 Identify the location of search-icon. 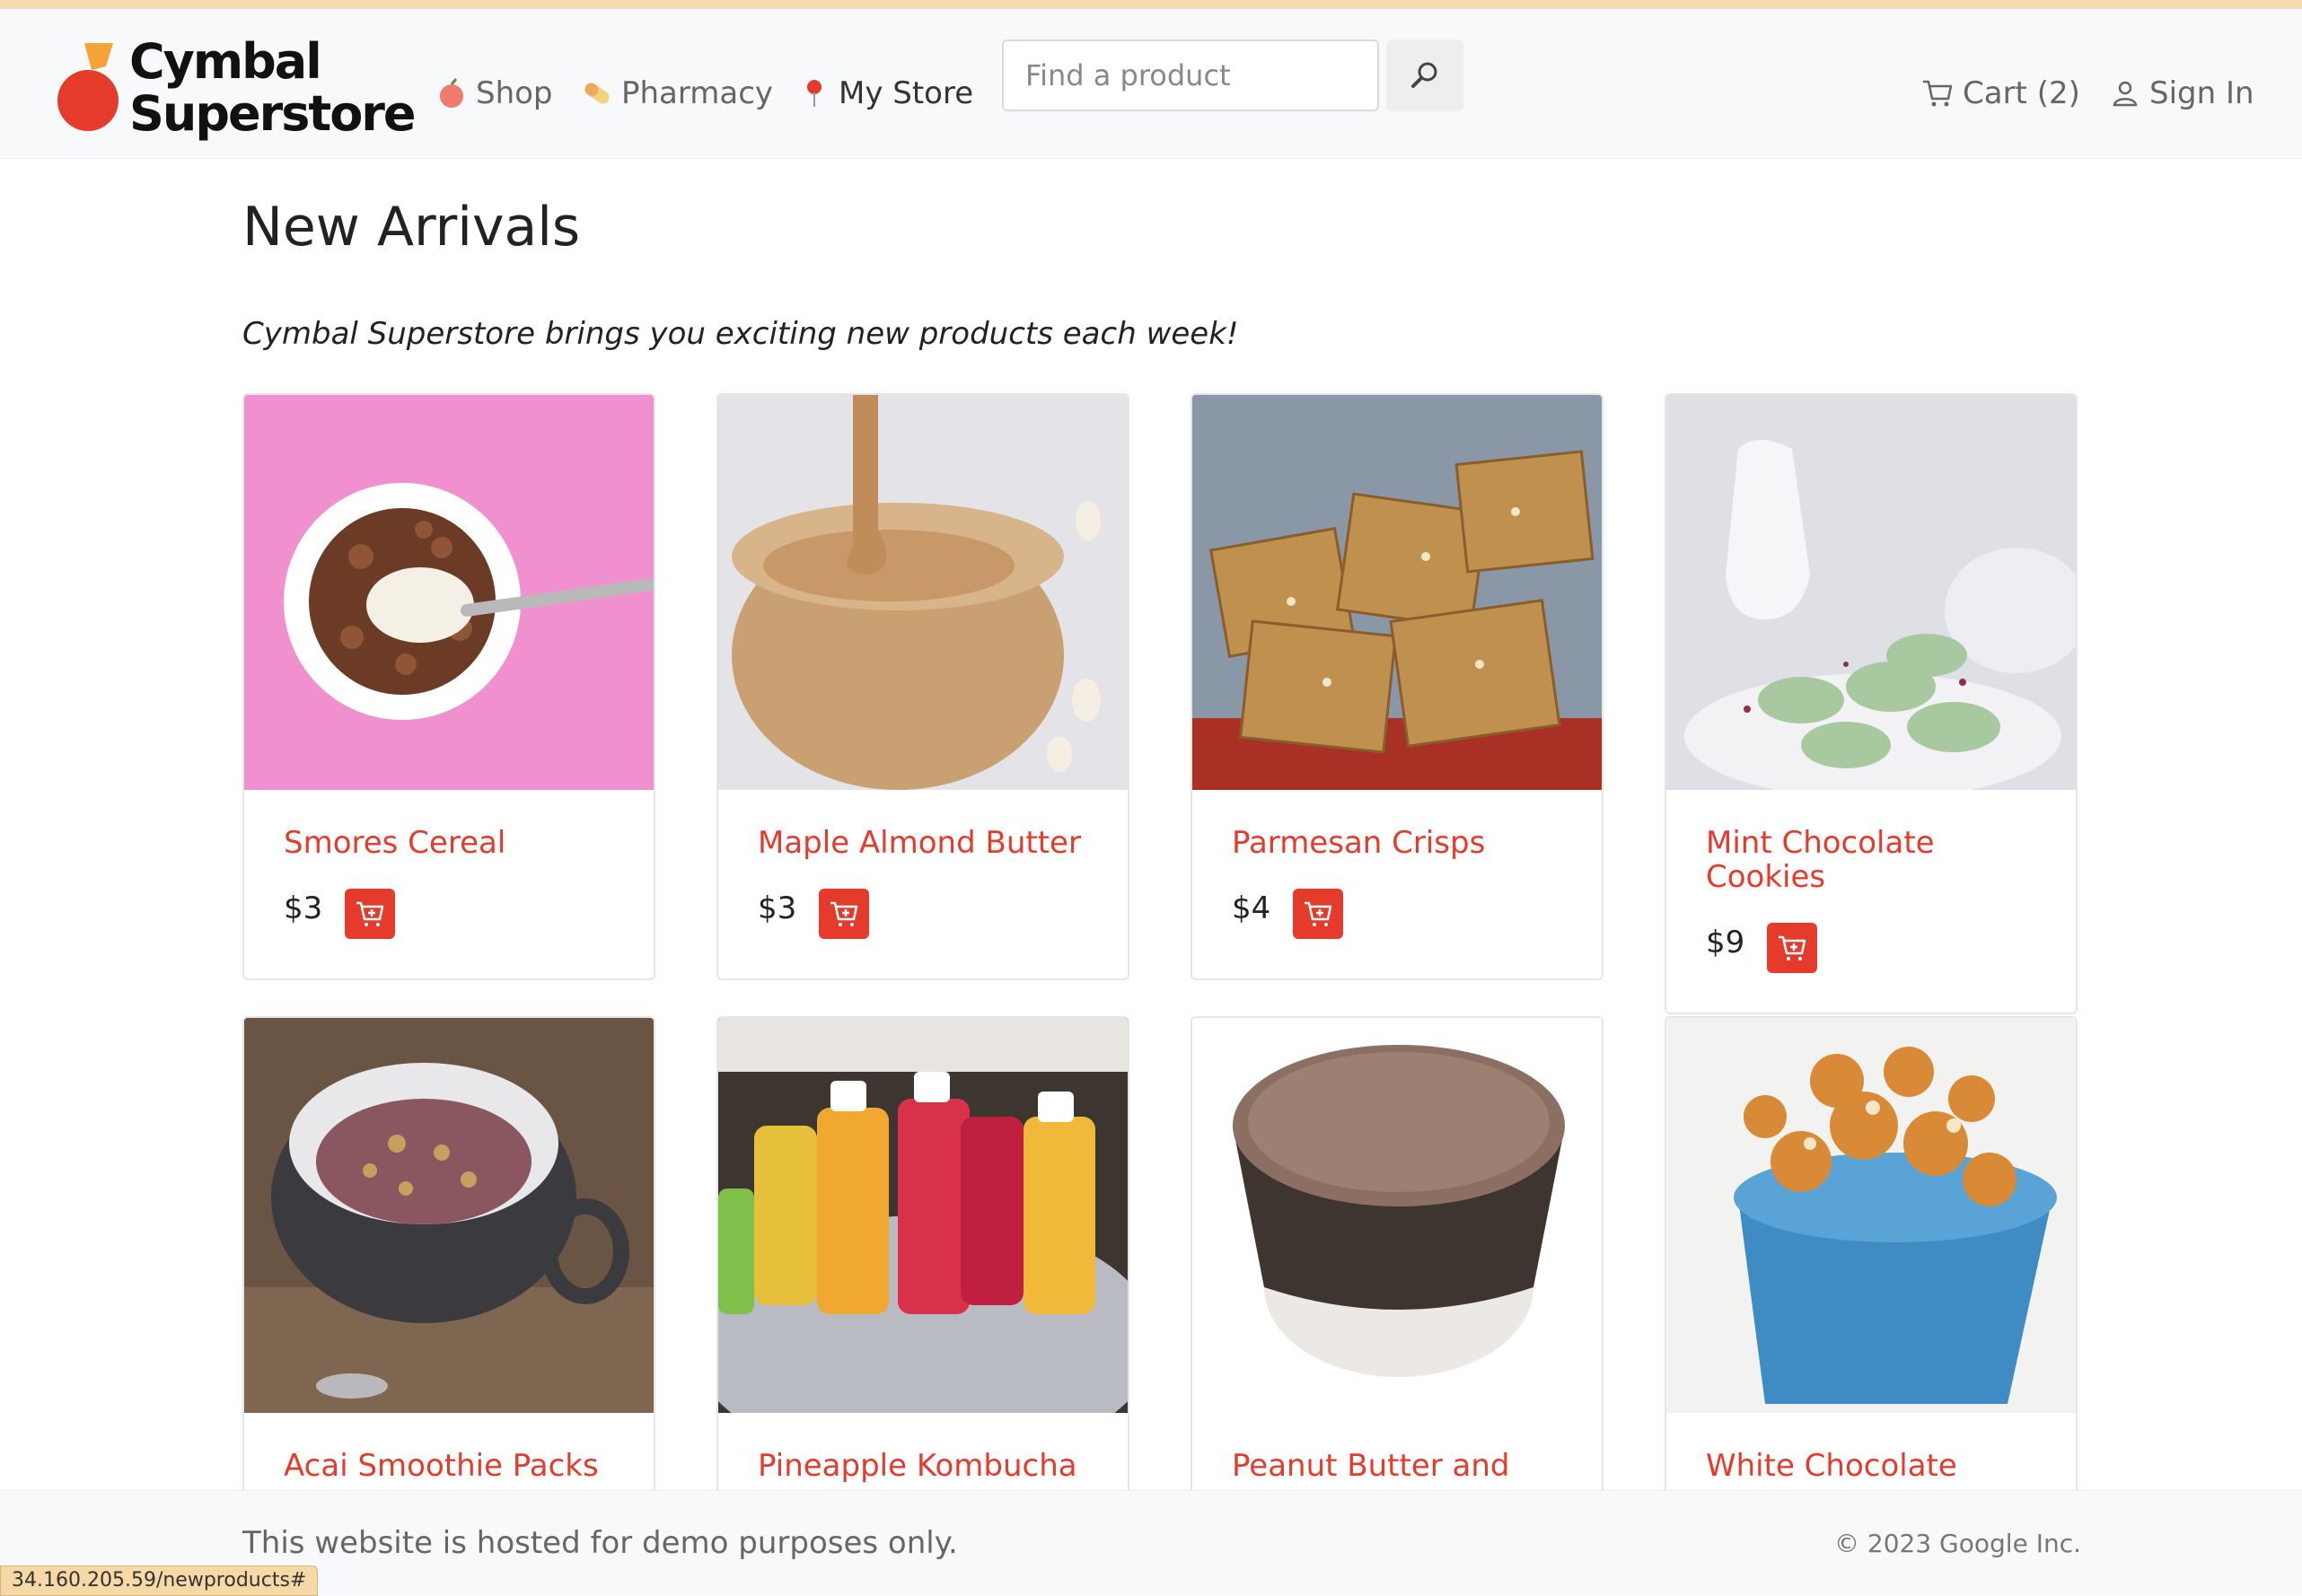
(1424, 75).